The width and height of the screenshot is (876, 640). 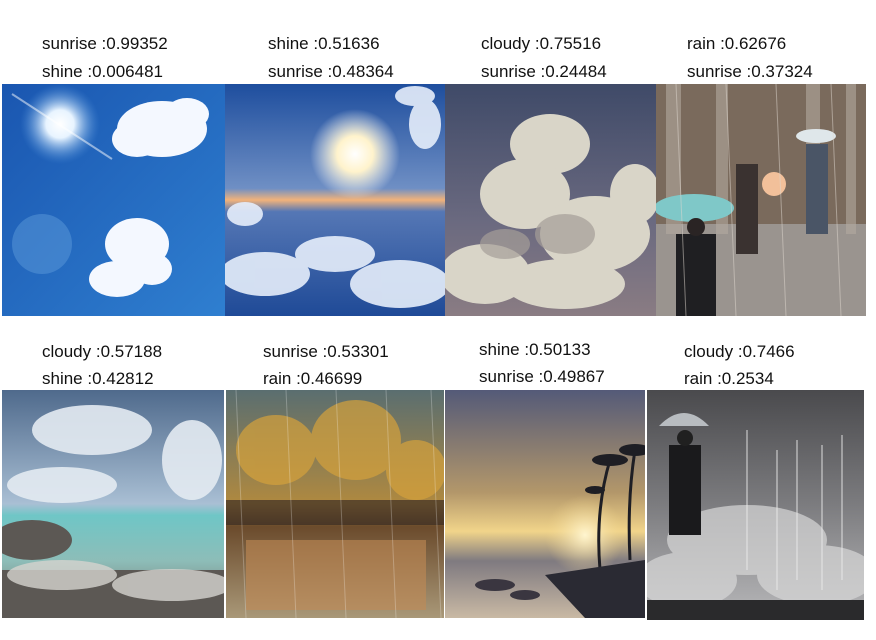 What do you see at coordinates (113, 504) in the screenshot?
I see `panel-5-image` at bounding box center [113, 504].